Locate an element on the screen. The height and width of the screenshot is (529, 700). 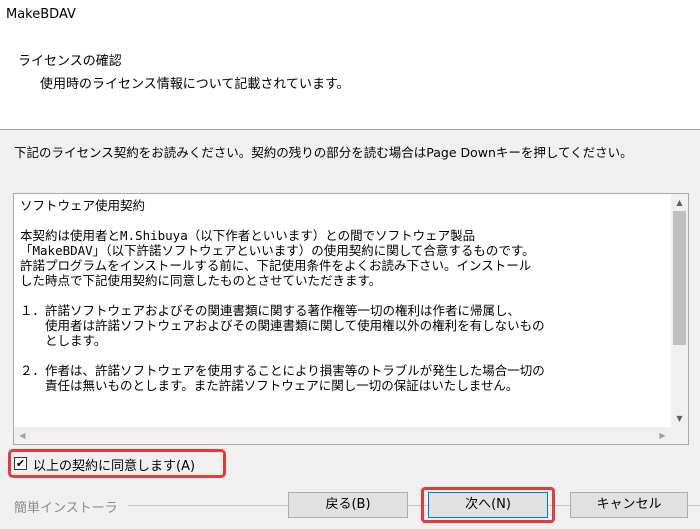
horizontal-scrollbar: ◀ ▶ is located at coordinates (342, 435).